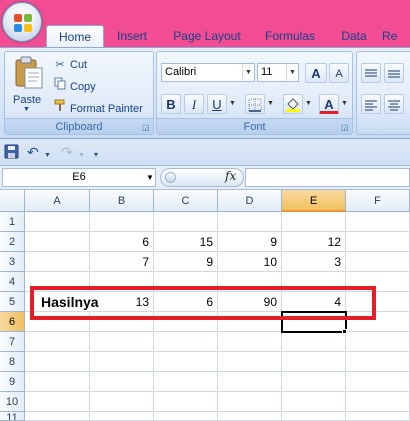 This screenshot has height=421, width=410. I want to click on cell-b7, so click(122, 342).